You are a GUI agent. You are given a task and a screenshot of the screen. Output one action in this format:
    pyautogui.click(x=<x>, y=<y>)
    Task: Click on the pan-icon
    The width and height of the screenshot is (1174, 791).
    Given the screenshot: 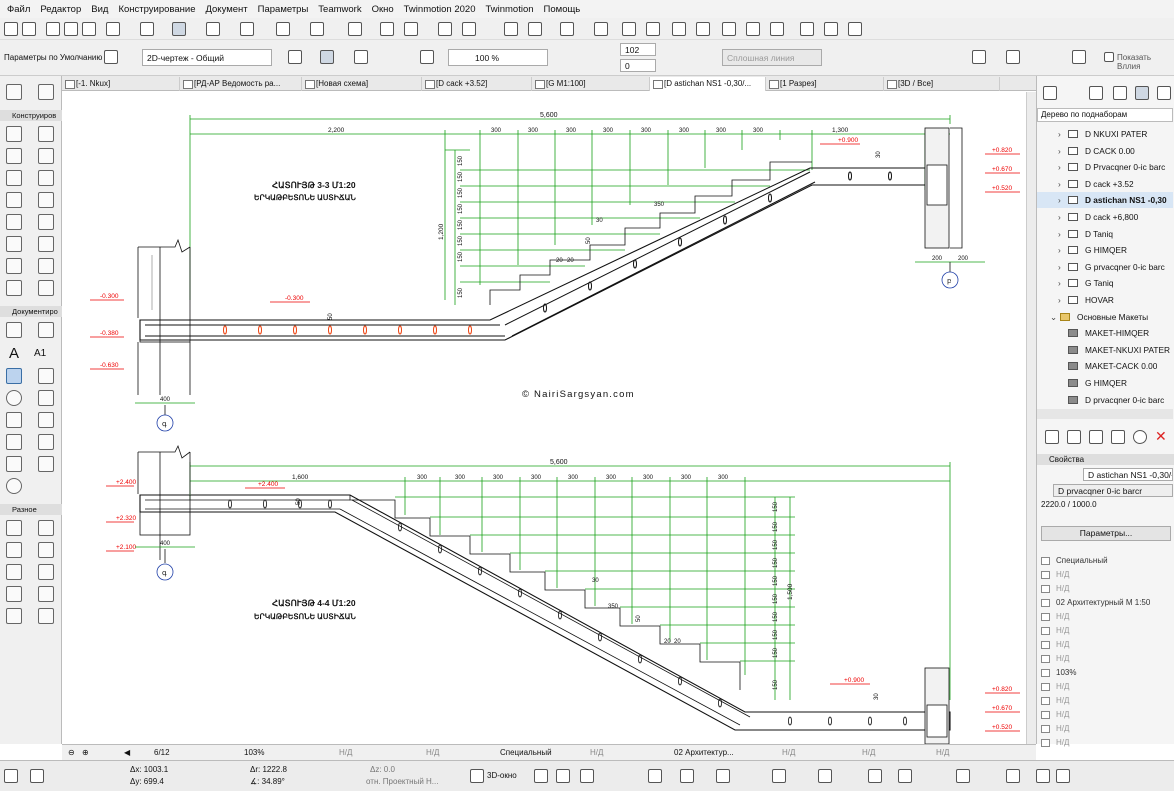 What is the action you would take?
    pyautogui.click(x=687, y=776)
    